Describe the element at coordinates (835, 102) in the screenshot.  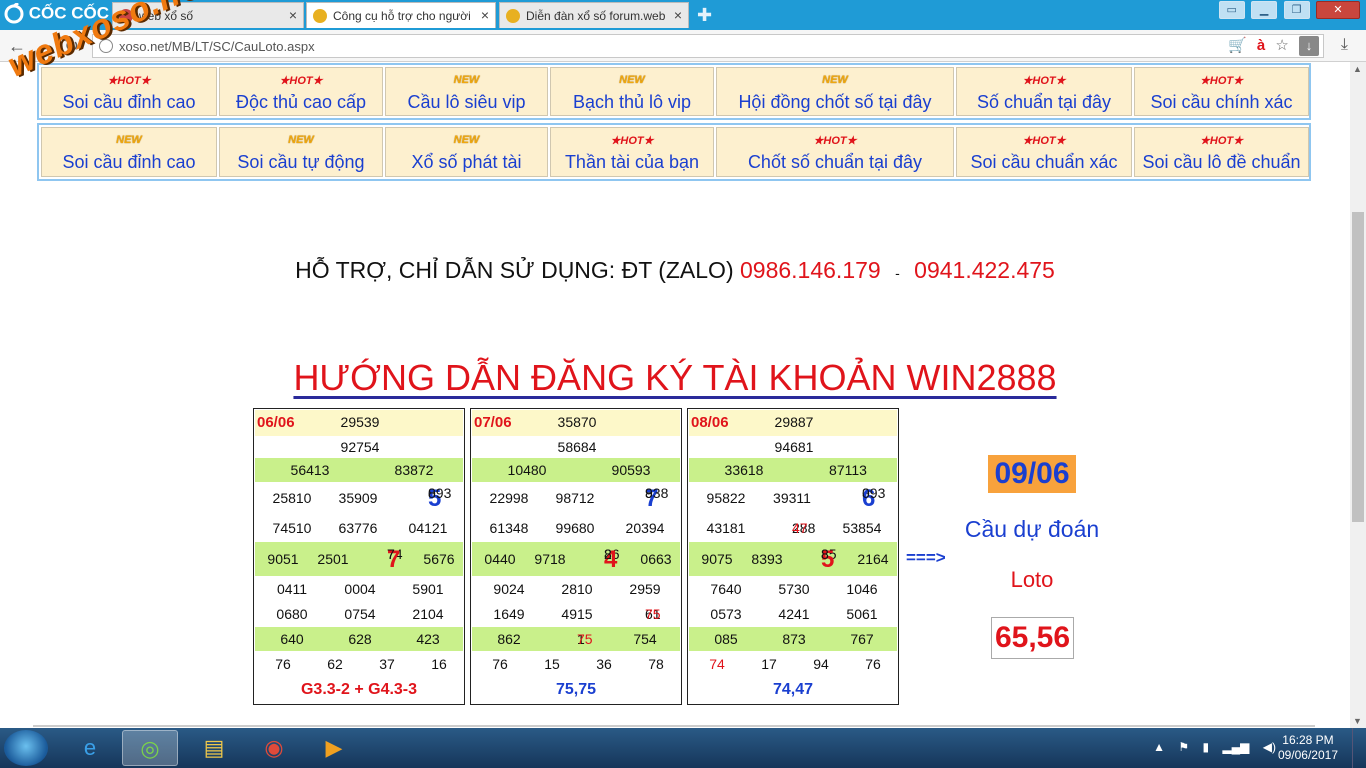
I see `nav-item-label: Hội đồng chốt số tại đây` at that location.